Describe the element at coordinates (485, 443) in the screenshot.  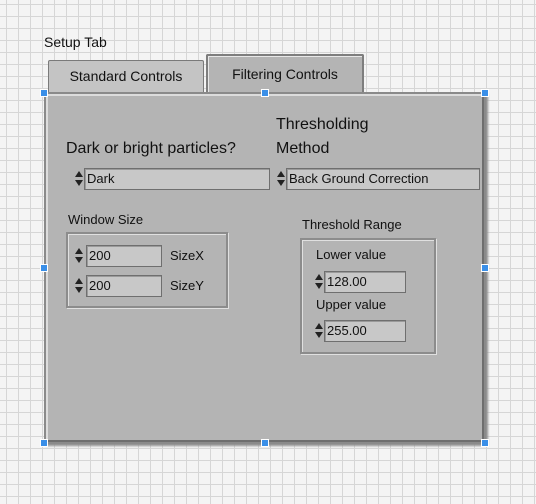
I see `resize-handle-bottom-right` at that location.